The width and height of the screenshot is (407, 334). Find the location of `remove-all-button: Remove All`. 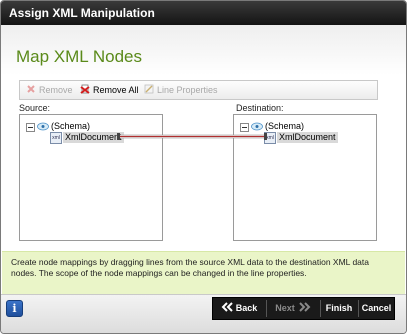

remove-all-button: Remove All is located at coordinates (109, 90).